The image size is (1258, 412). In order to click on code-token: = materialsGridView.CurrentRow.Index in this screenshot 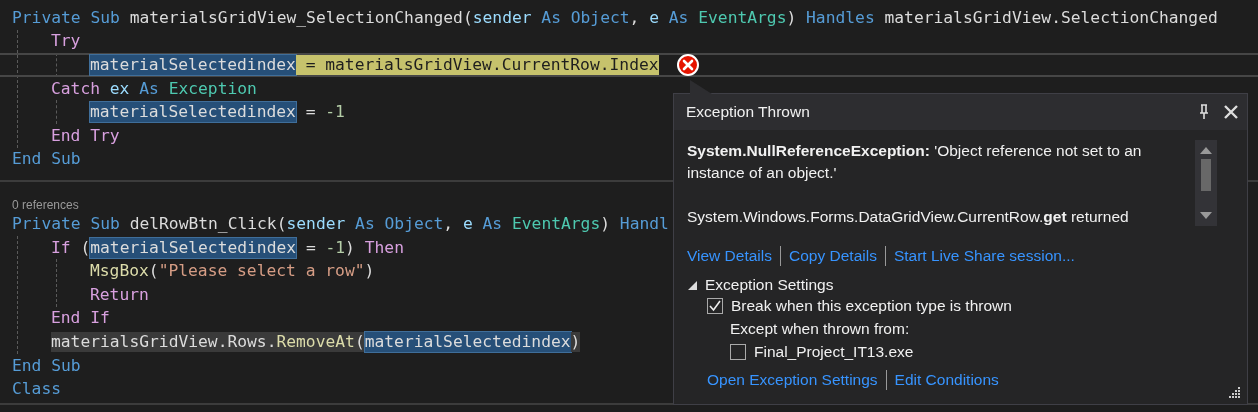, I will do `click(481, 65)`.